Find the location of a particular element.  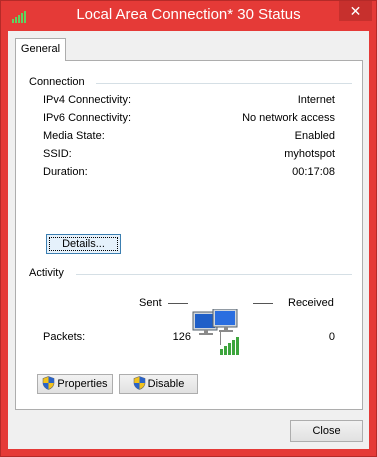

close-button-label: Close is located at coordinates (326, 431).